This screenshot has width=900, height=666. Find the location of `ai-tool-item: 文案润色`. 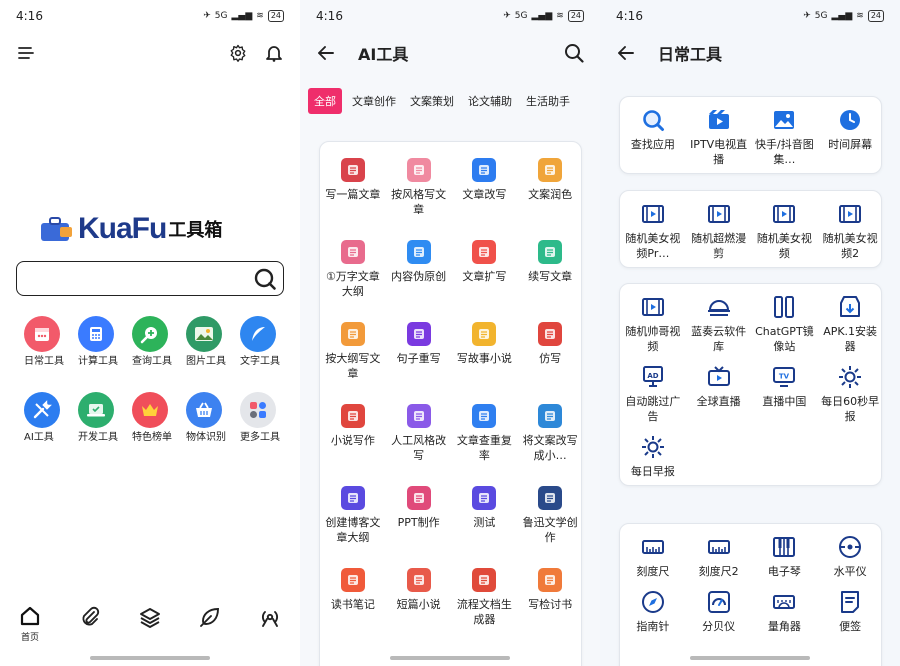

ai-tool-item: 文案润色 is located at coordinates (550, 194).